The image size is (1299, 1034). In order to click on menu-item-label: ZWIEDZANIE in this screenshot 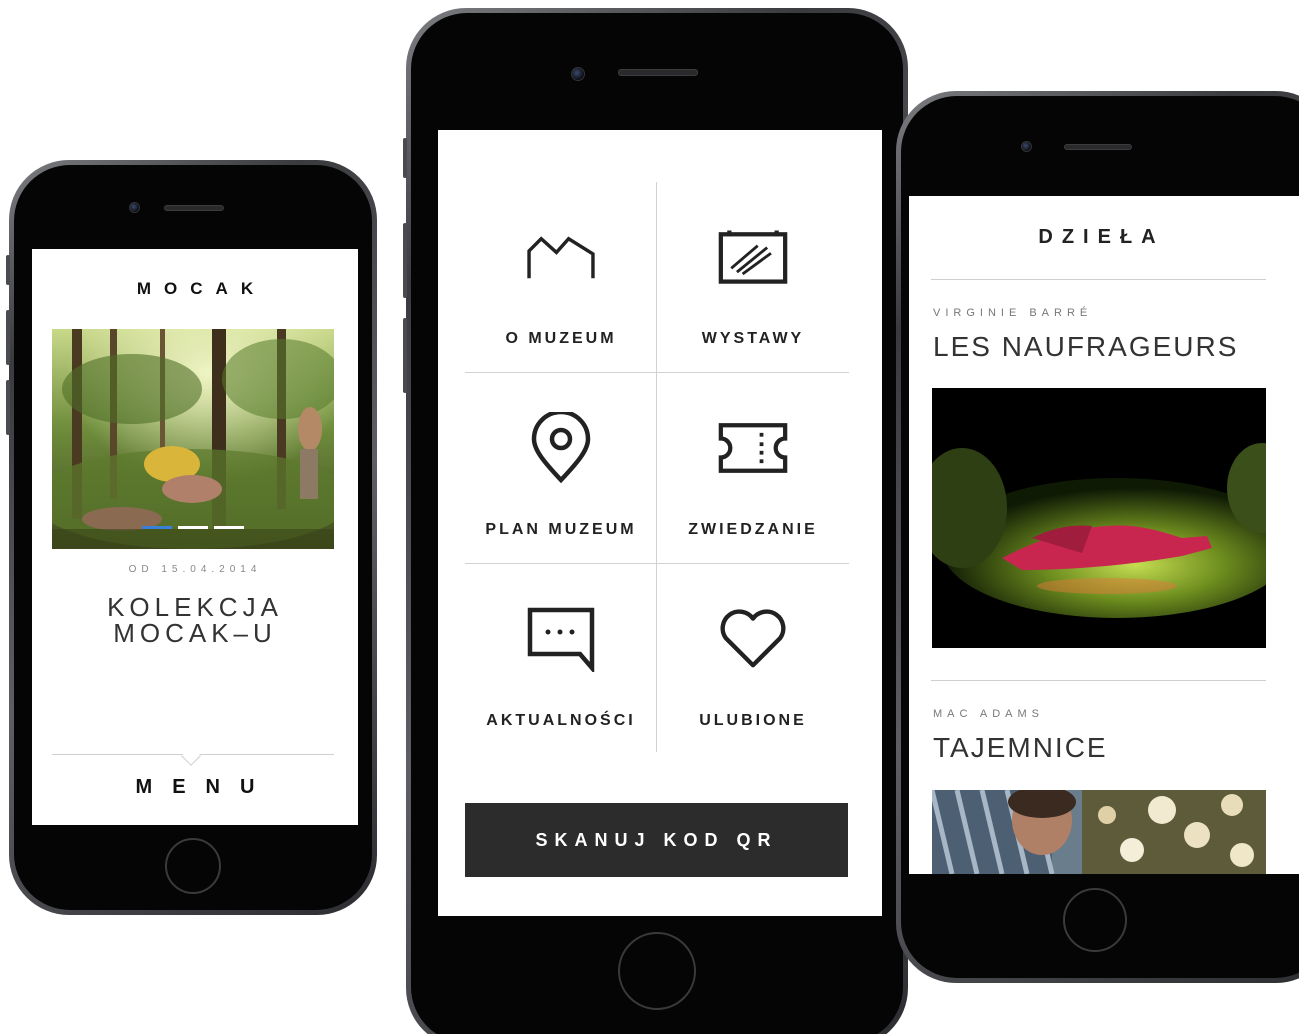, I will do `click(753, 529)`.